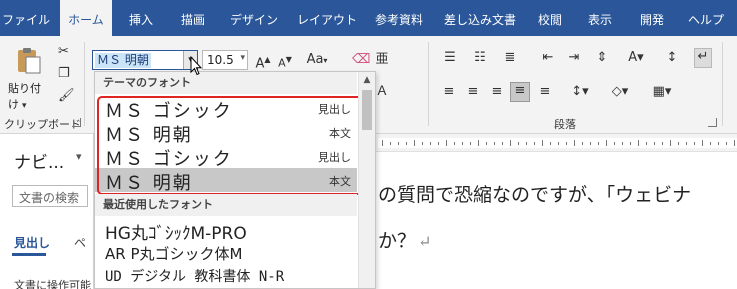 This screenshot has width=737, height=289. I want to click on navigation-search-input: 文書の検索, so click(50, 196).